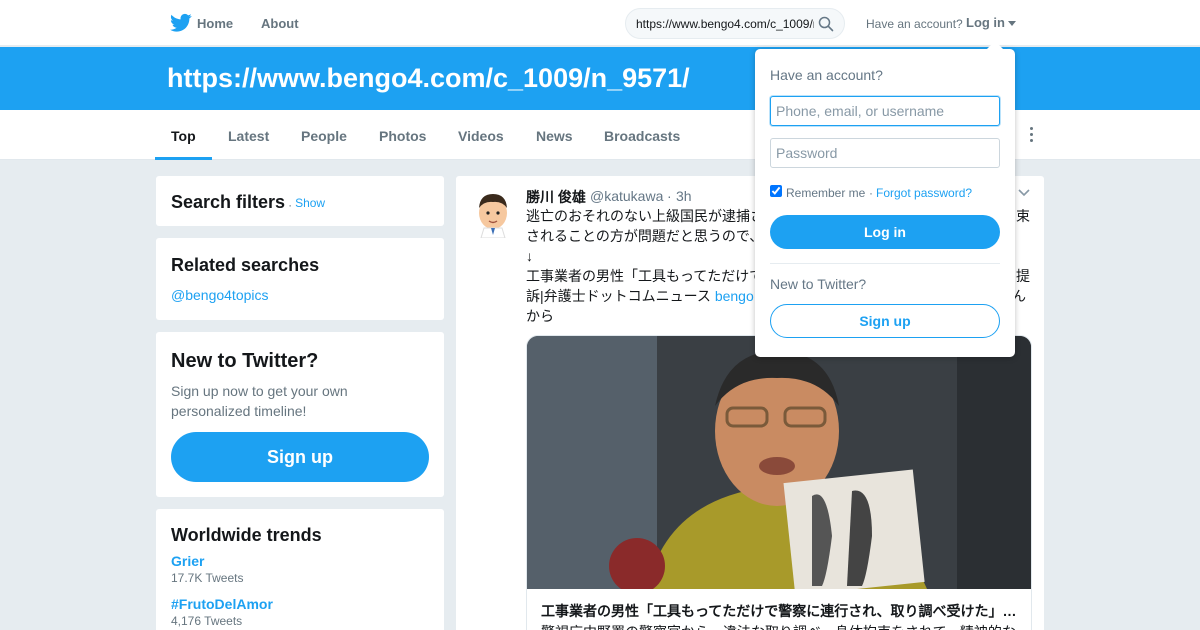 The image size is (1200, 630). Describe the element at coordinates (207, 578) in the screenshot. I see `trend-item-count: 17.7K Tweets` at that location.